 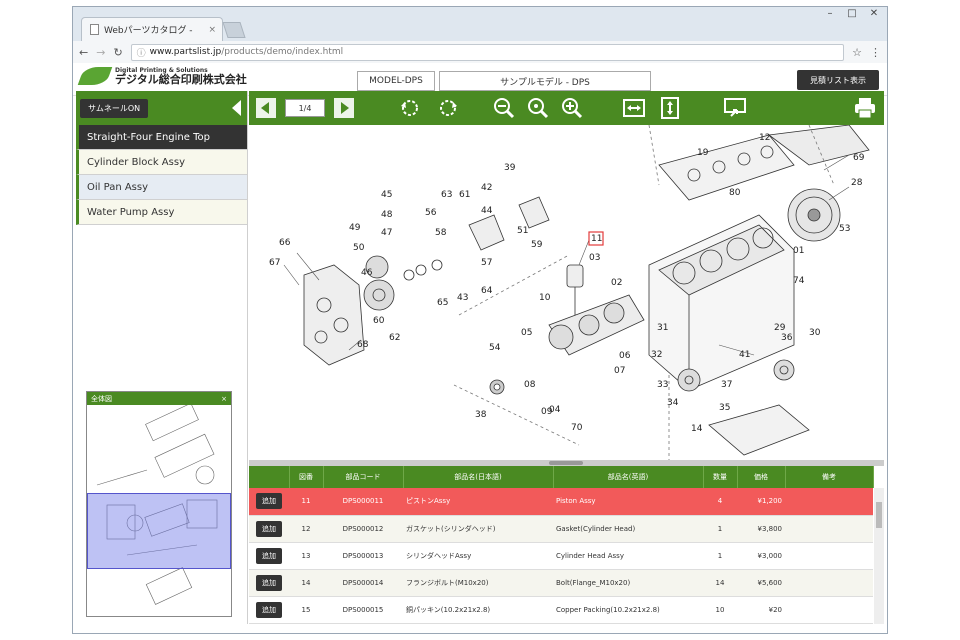 What do you see at coordinates (363, 345) in the screenshot?
I see `part-callout: 68` at bounding box center [363, 345].